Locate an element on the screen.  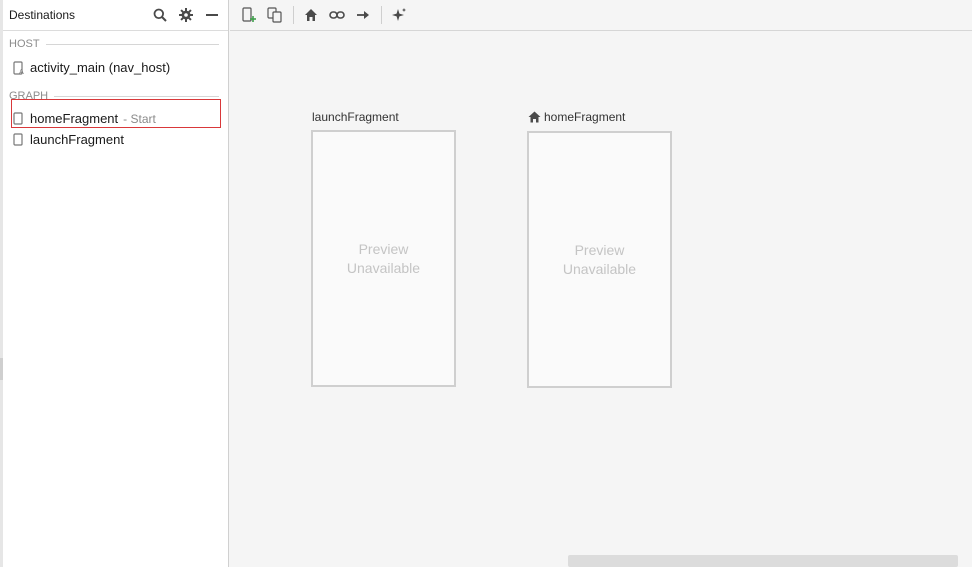
panel-title: Destinations is located at coordinates (42, 15).